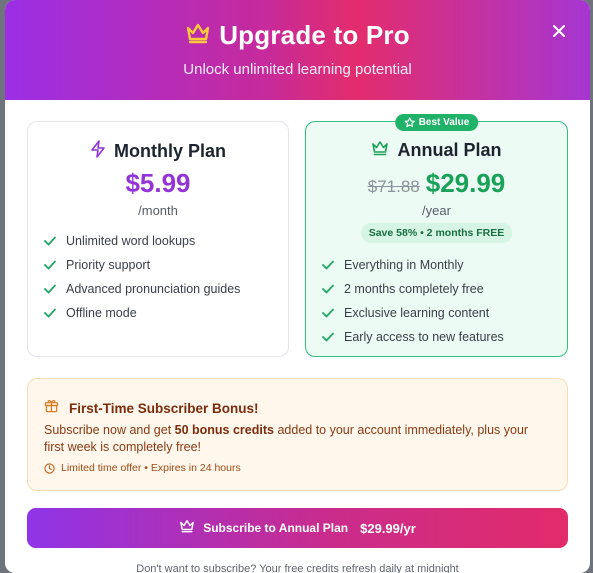 Image resolution: width=593 pixels, height=573 pixels. What do you see at coordinates (161, 265) in the screenshot?
I see `feature-item: Priority support` at bounding box center [161, 265].